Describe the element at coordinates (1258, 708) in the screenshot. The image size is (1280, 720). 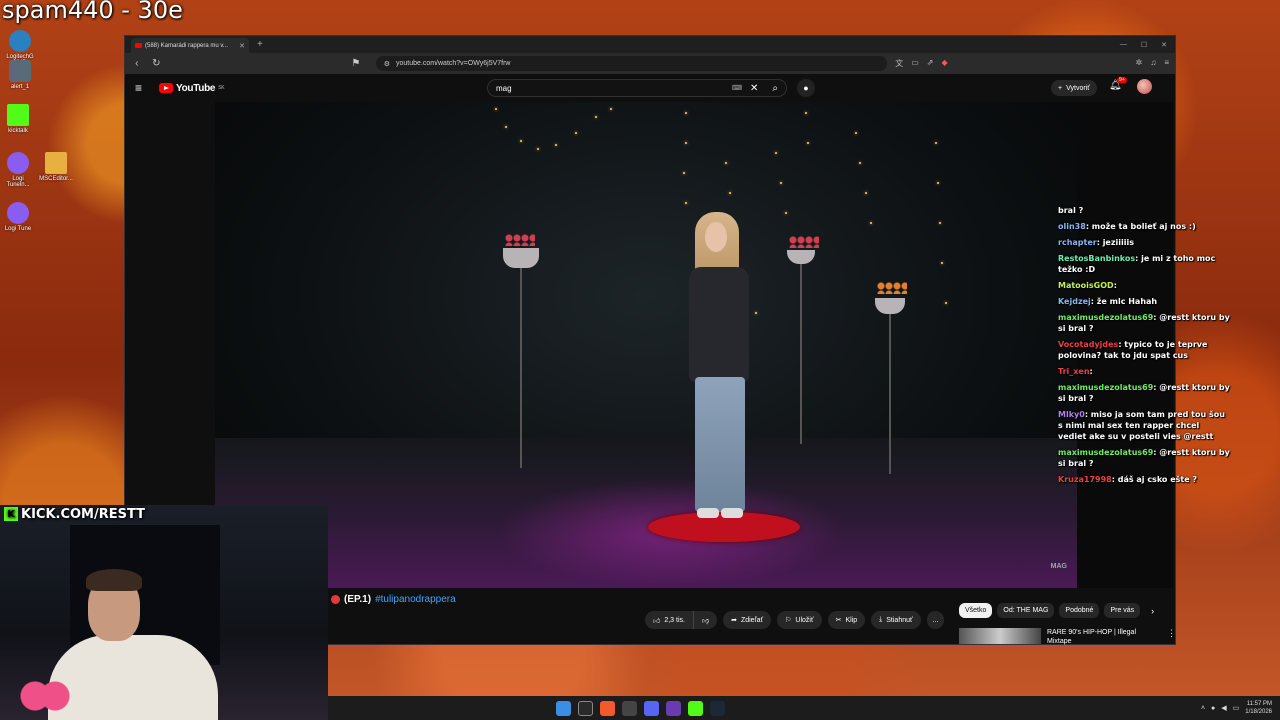
I see `clock: 11:57 PM 1/18/2026` at that location.